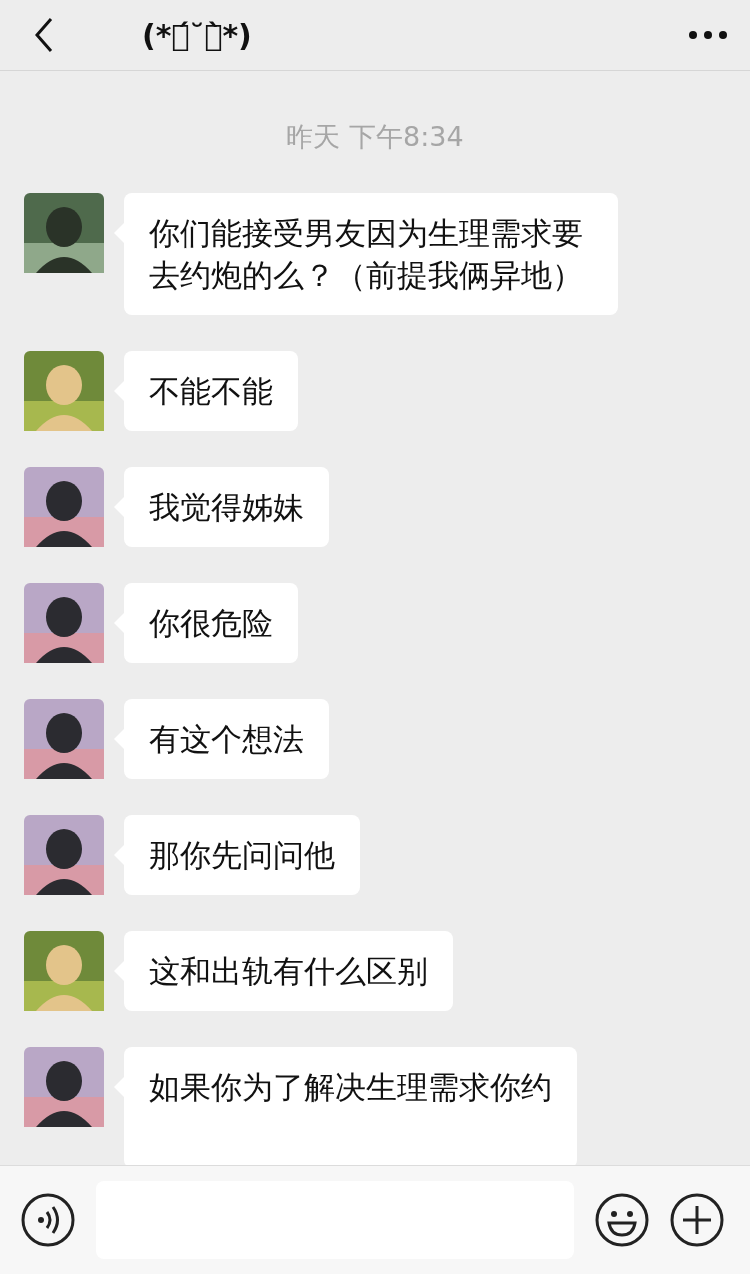  I want to click on plus-icon, so click(697, 1220).